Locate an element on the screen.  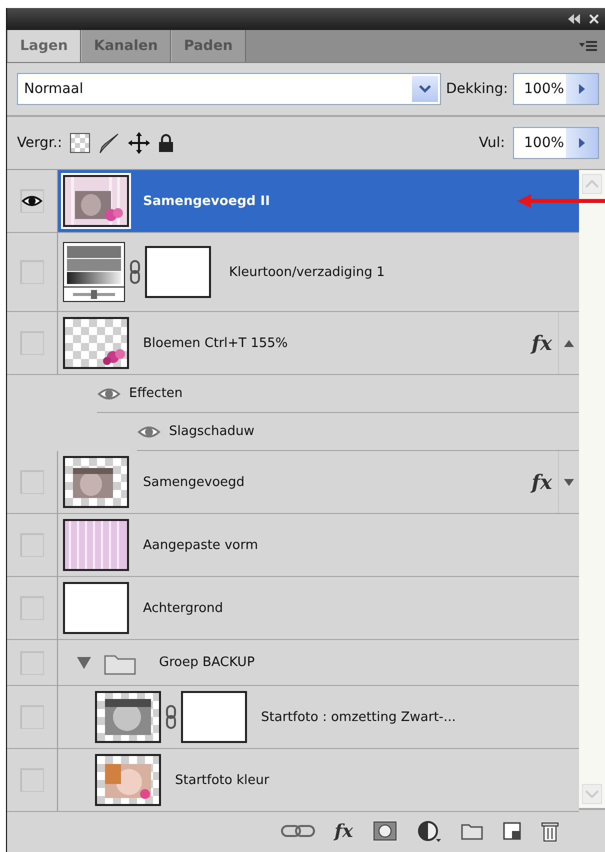
layer-row: Bloemen Ctrl+T 155% fx is located at coordinates (293, 343).